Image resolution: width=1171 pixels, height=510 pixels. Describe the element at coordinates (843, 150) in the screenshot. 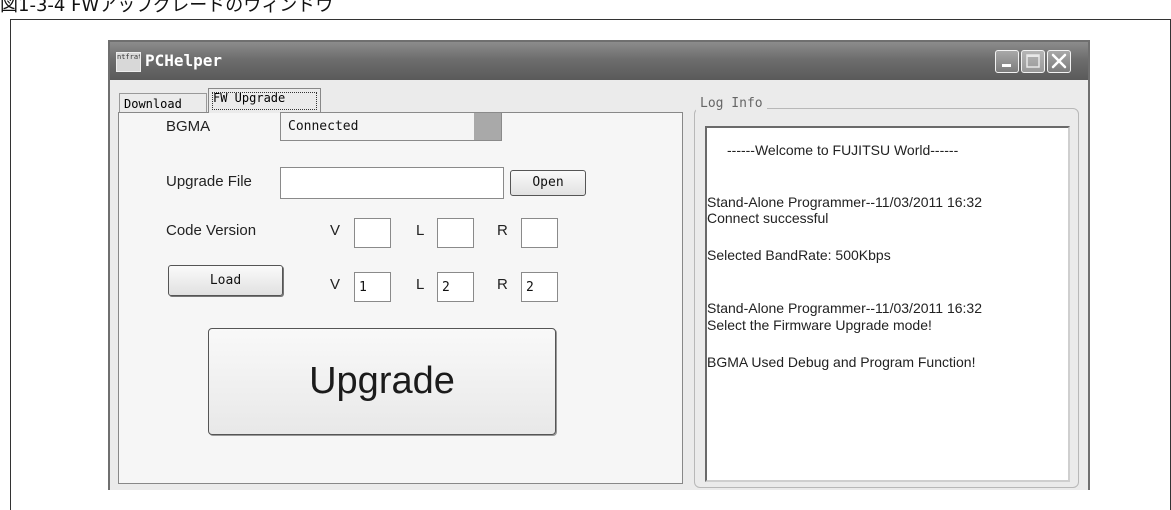

I see `log-line: ------Welcome to FUJITSU World------` at that location.